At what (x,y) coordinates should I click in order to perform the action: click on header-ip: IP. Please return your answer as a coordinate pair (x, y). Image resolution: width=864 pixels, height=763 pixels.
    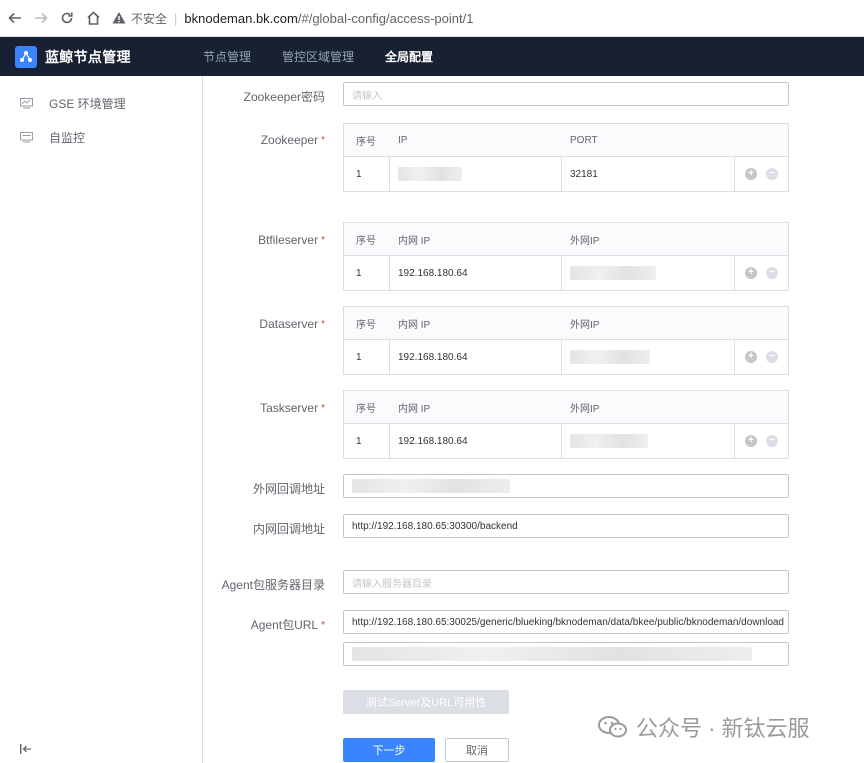
    Looking at the image, I should click on (403, 140).